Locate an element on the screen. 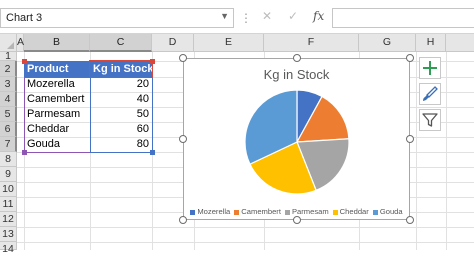 The height and width of the screenshot is (257, 474). row-header-1: 1 is located at coordinates (8, 56).